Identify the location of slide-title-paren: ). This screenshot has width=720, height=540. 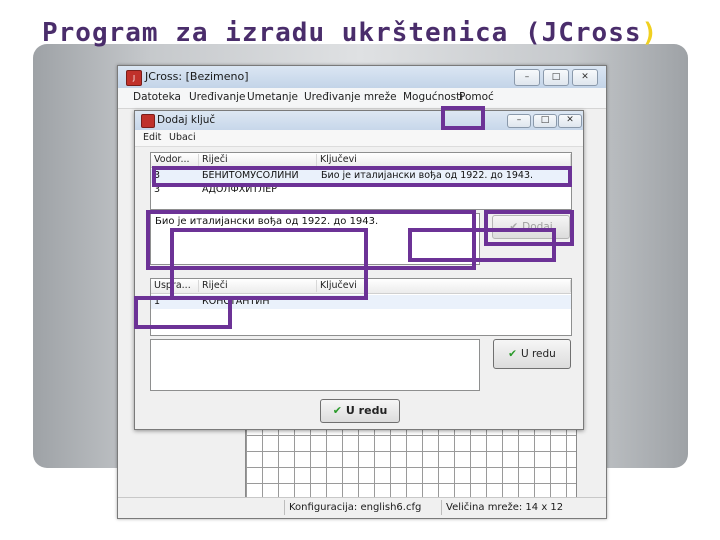
(650, 33).